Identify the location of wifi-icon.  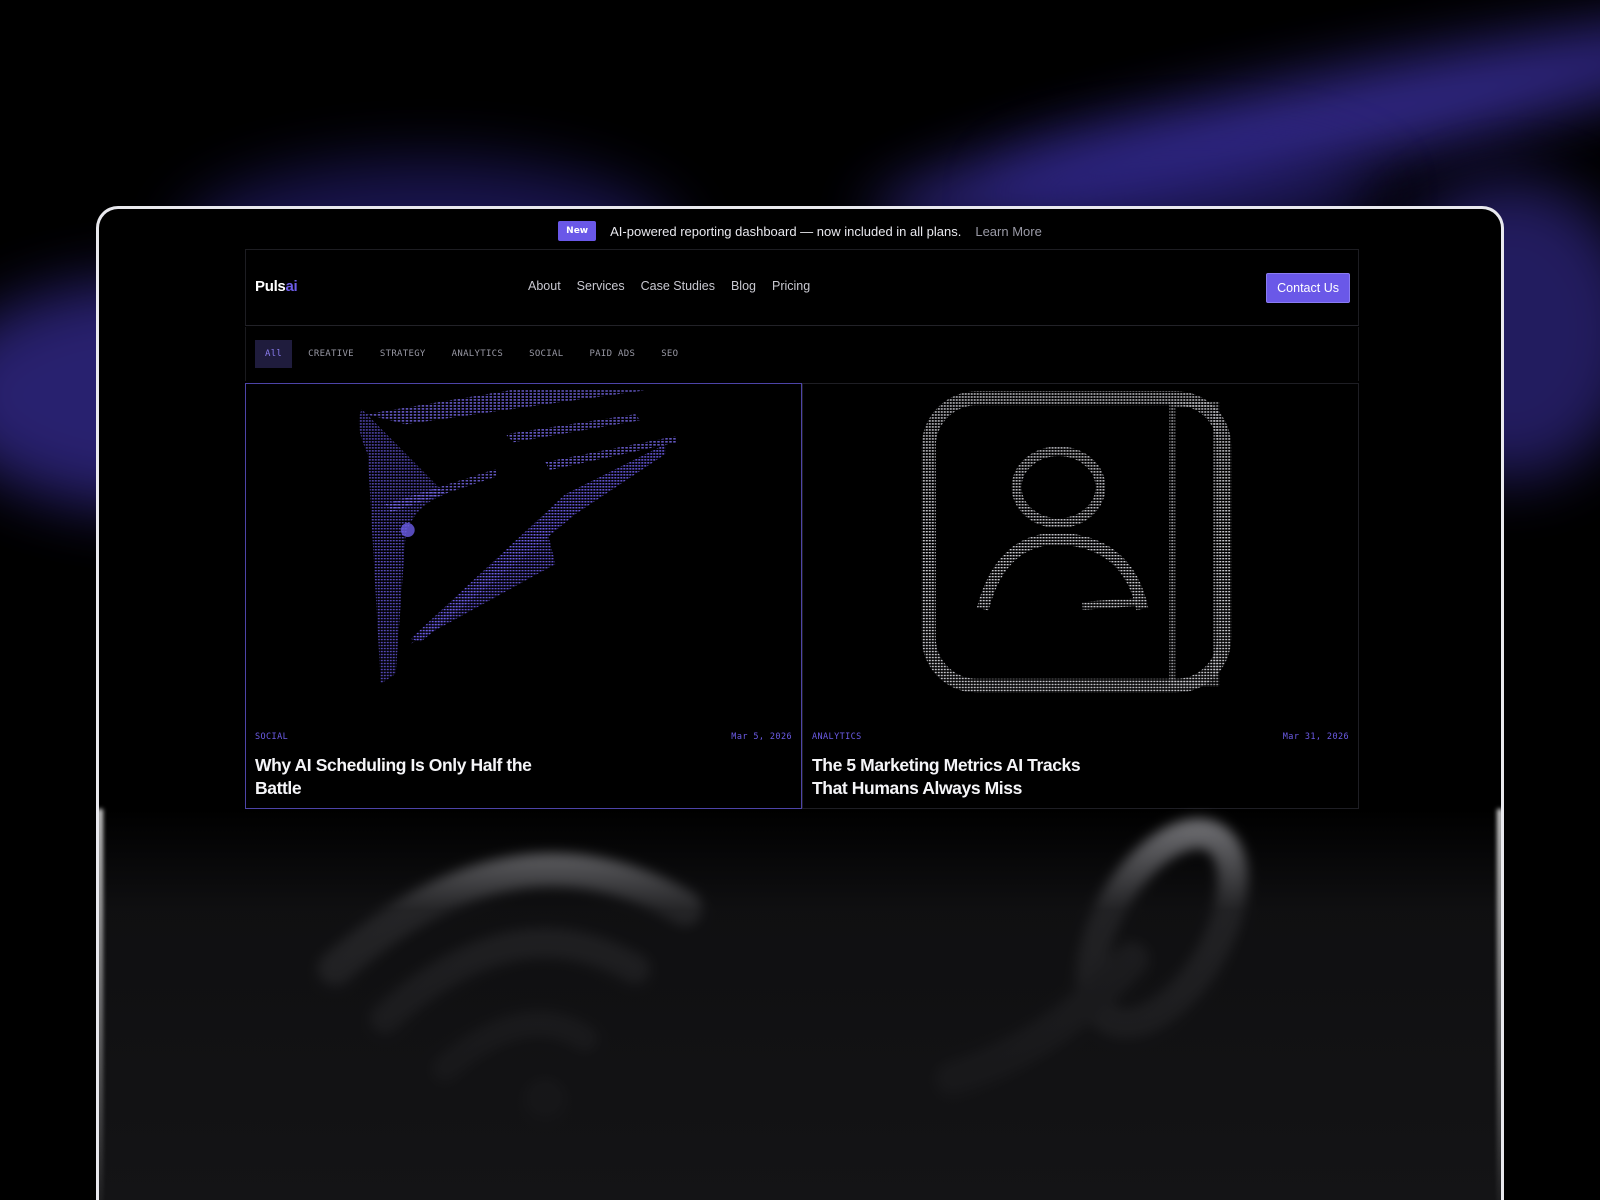
(510, 986).